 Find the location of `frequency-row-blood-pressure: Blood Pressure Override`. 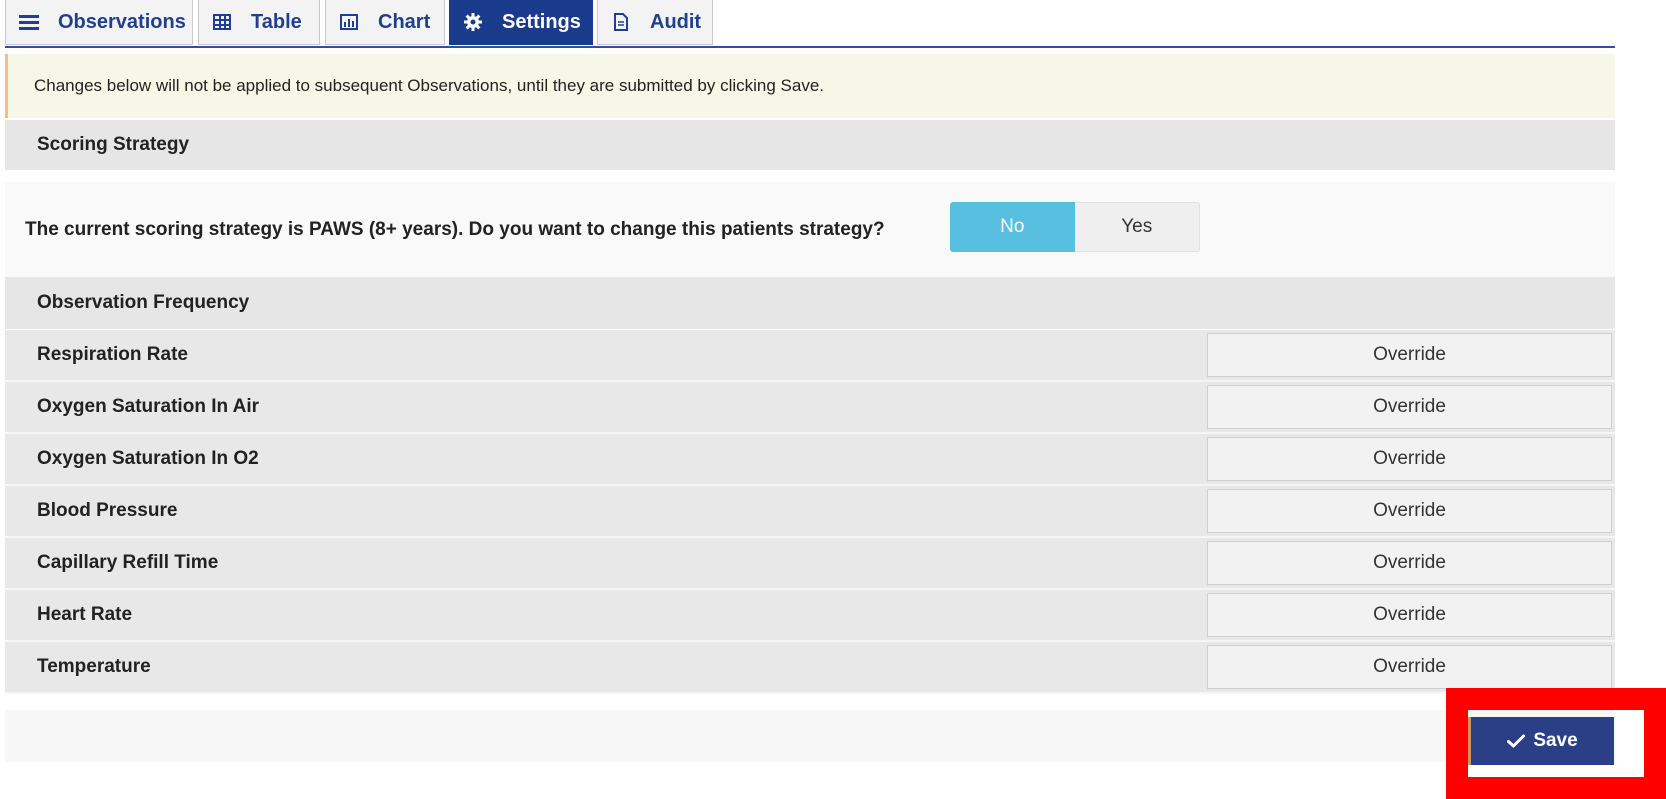

frequency-row-blood-pressure: Blood Pressure Override is located at coordinates (810, 512).